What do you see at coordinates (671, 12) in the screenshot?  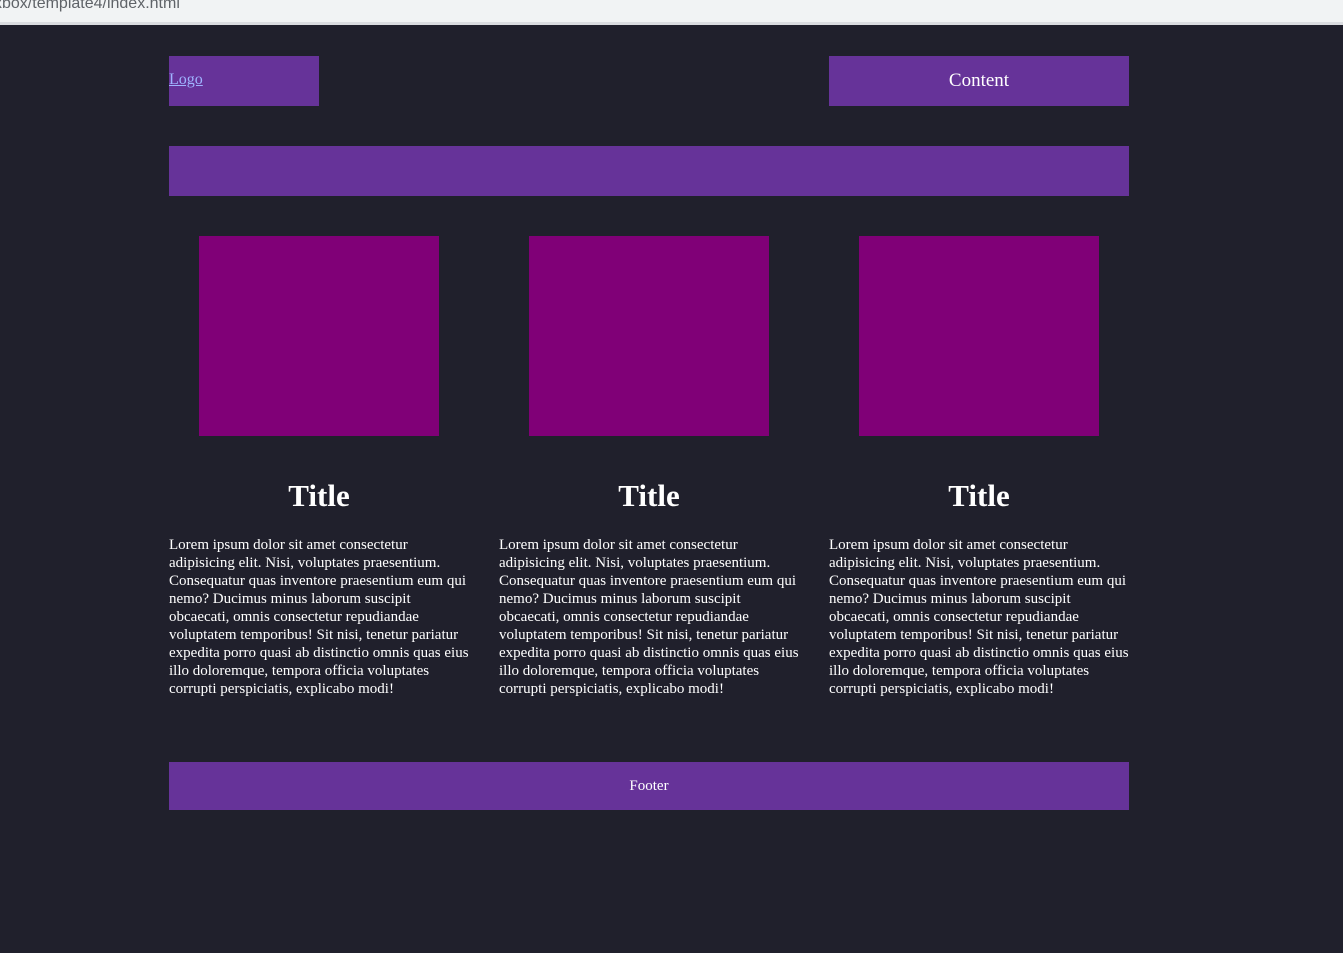 I see `browser-address-bar: xbox/template4/index.html` at bounding box center [671, 12].